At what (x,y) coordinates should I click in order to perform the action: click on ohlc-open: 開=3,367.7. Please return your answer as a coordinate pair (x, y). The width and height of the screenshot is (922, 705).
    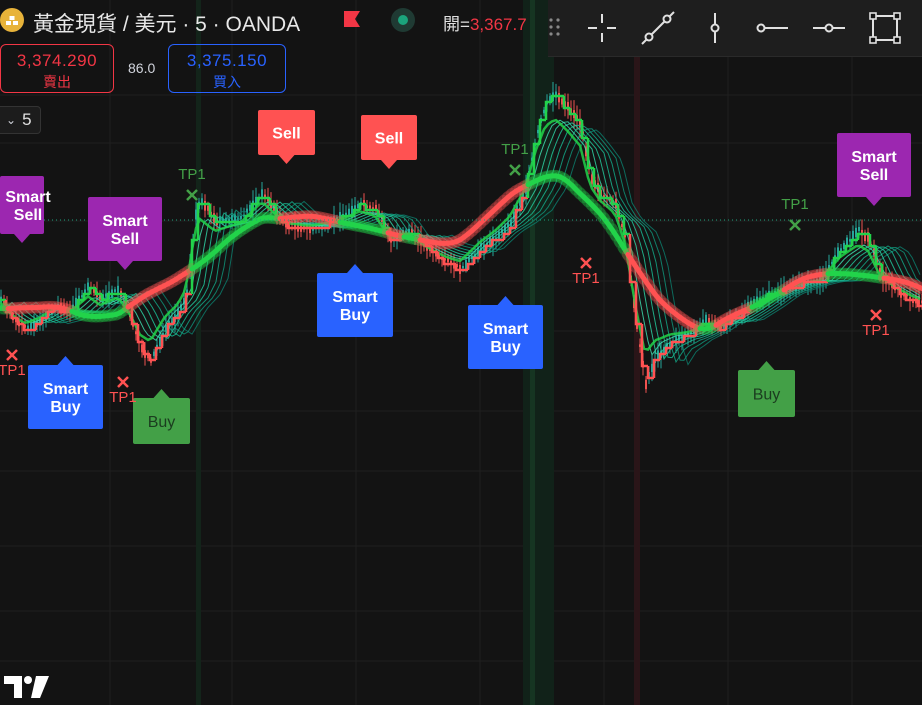
    Looking at the image, I should click on (485, 22).